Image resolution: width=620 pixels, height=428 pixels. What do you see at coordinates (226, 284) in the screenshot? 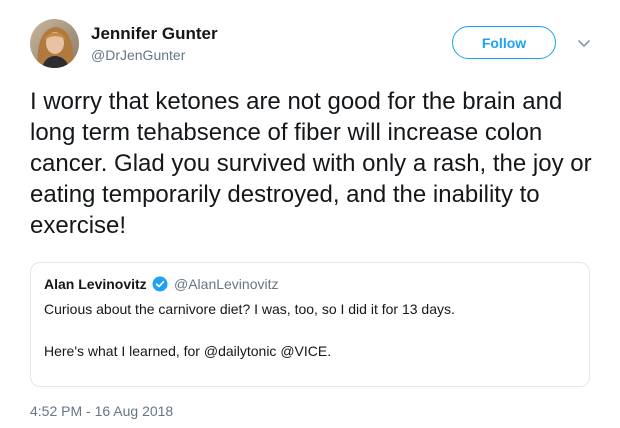
I see `quoted-author-handle: @AlanLevinovitz` at bounding box center [226, 284].